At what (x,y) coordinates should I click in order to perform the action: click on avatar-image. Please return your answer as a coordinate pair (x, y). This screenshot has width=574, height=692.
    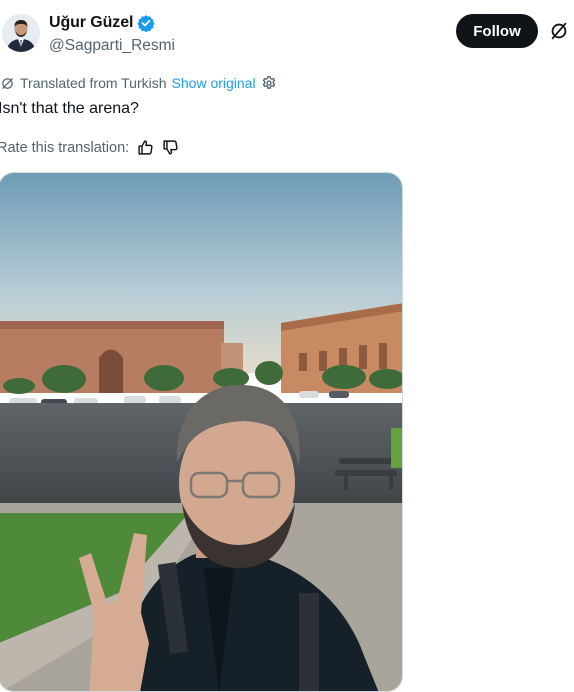
    Looking at the image, I should click on (21, 33).